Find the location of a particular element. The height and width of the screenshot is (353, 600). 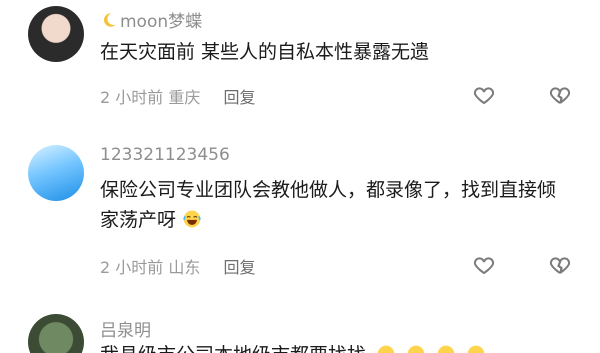

username: 吕泉明 is located at coordinates (125, 328).